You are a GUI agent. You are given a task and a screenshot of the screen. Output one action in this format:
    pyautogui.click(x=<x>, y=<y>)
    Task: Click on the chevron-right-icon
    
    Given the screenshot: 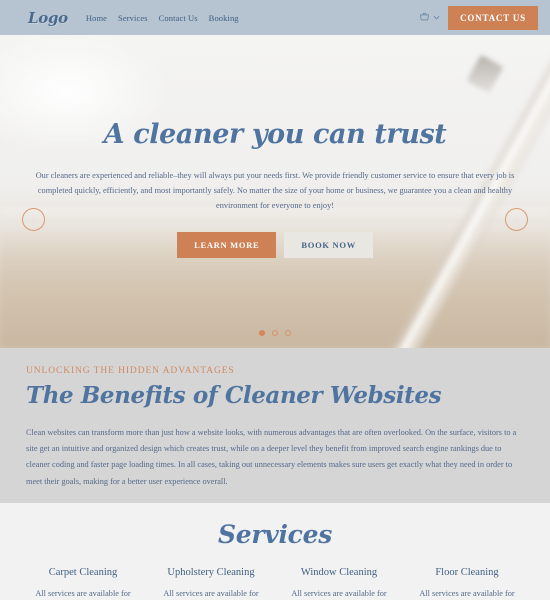 What is the action you would take?
    pyautogui.click(x=516, y=220)
    